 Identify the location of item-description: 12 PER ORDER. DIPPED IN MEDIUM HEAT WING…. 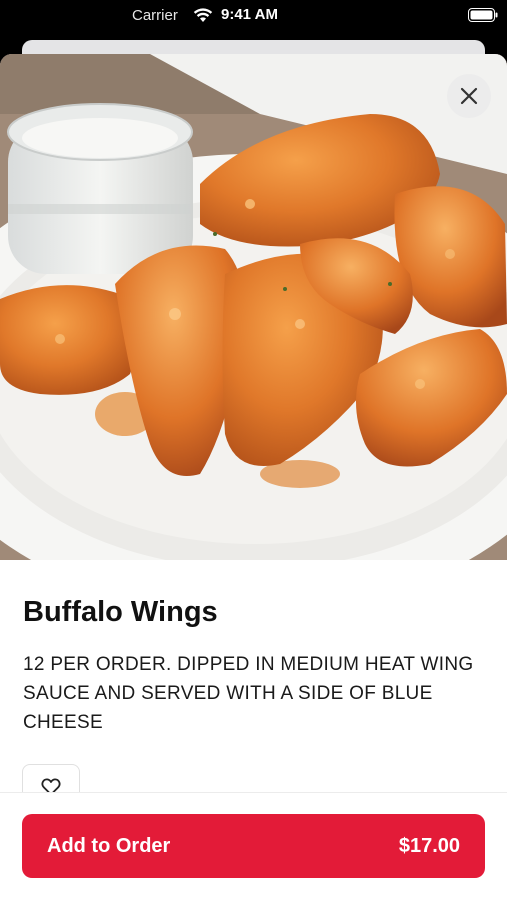
(248, 693).